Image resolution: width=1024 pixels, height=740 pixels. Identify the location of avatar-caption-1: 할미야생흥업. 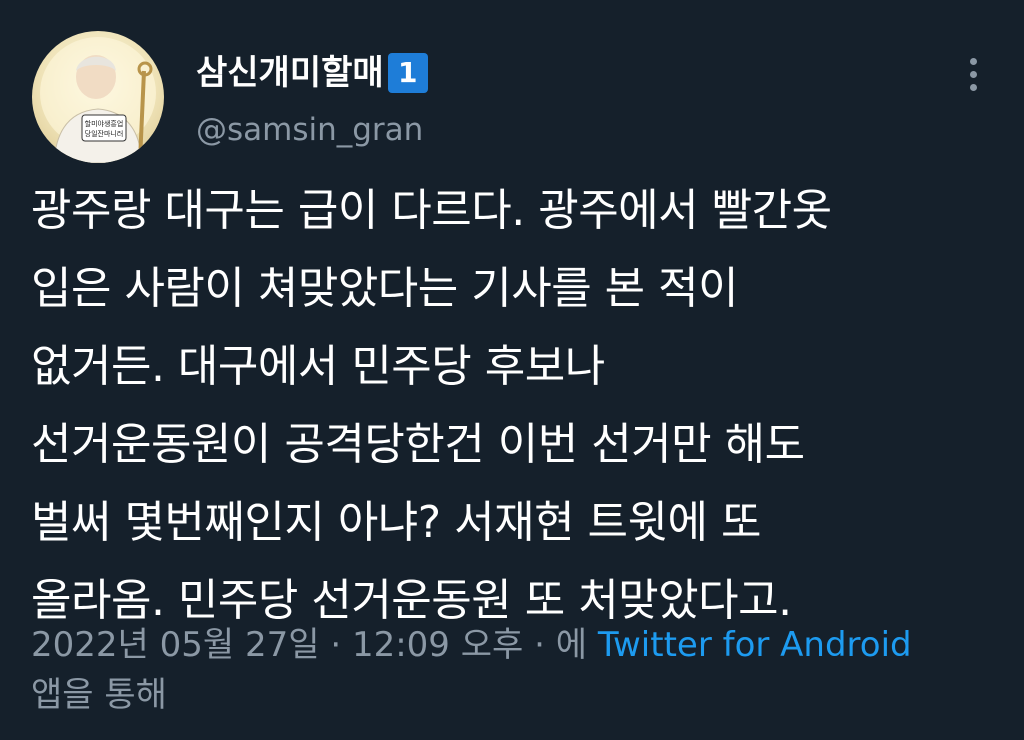
(104, 123).